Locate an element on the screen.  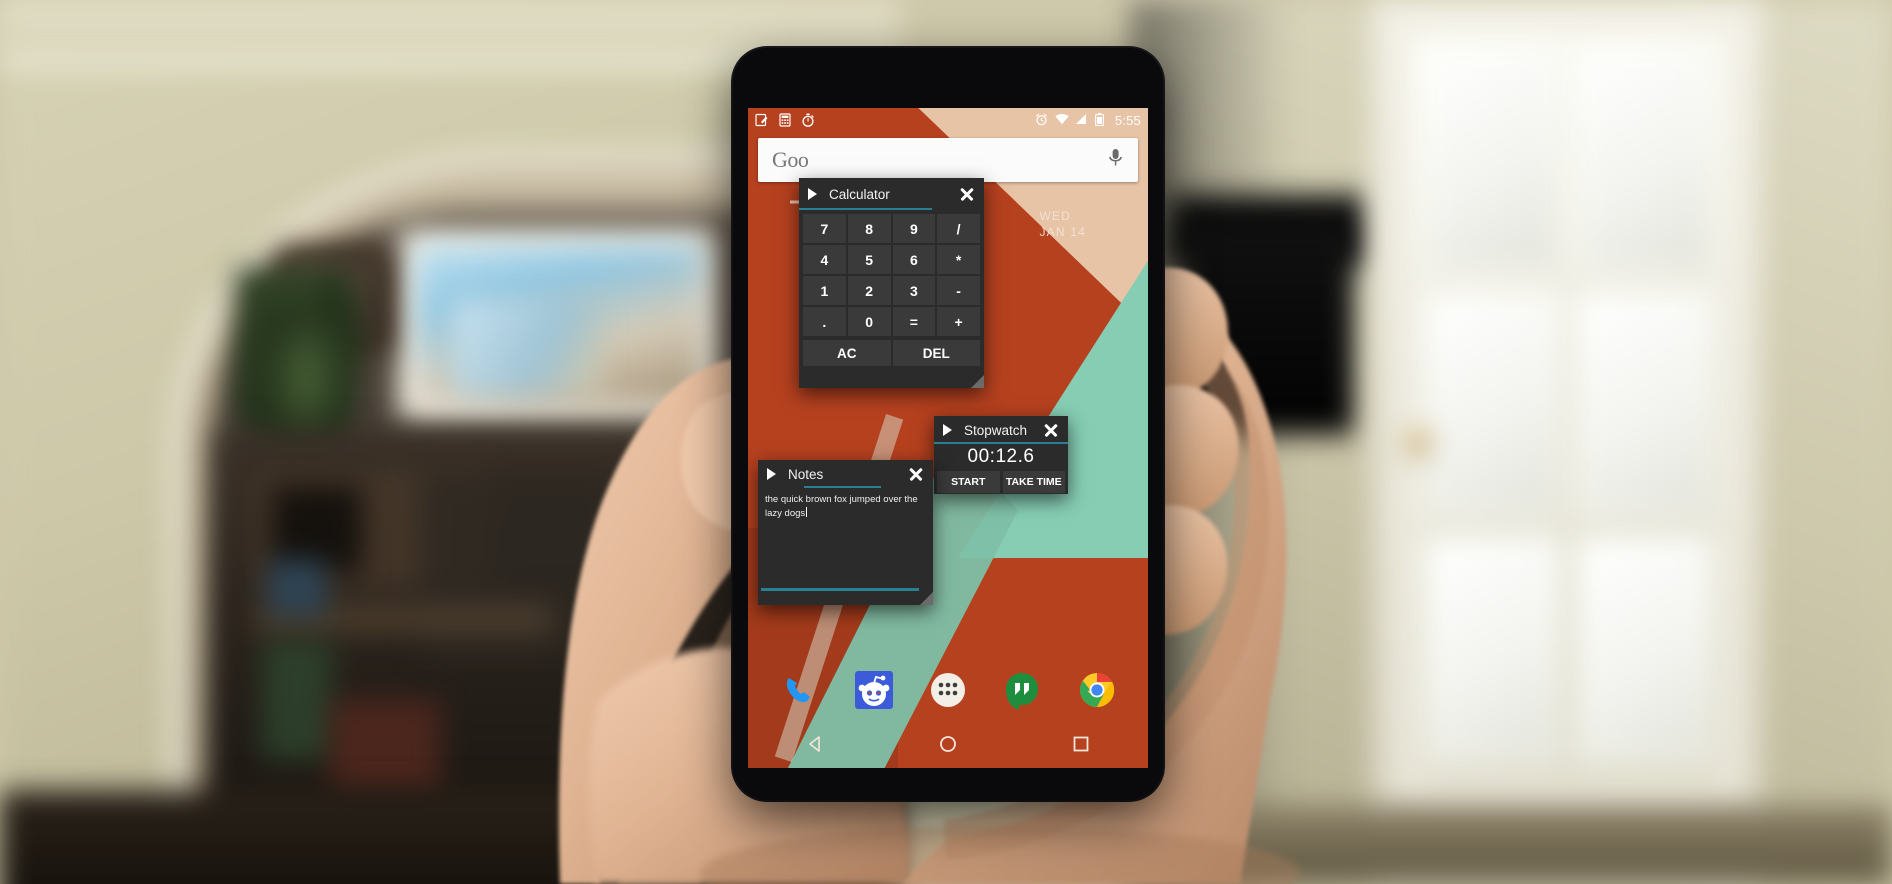
dock-icon-reddit is located at coordinates (874, 690).